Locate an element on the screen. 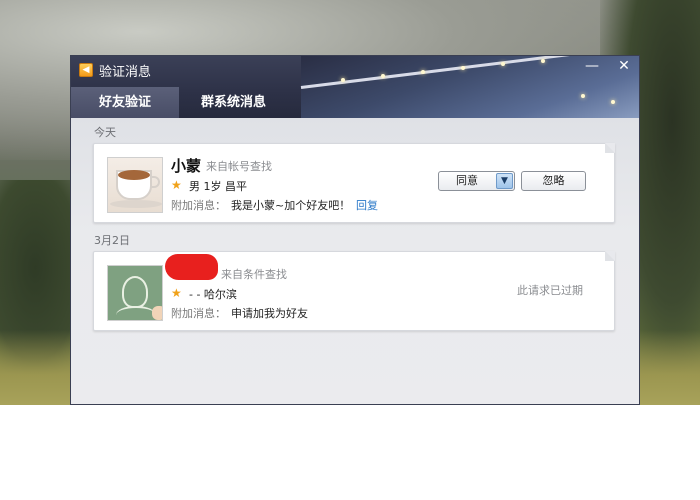 This screenshot has height=500, width=700. tab-friend-verification: 好友验证 is located at coordinates (125, 102).